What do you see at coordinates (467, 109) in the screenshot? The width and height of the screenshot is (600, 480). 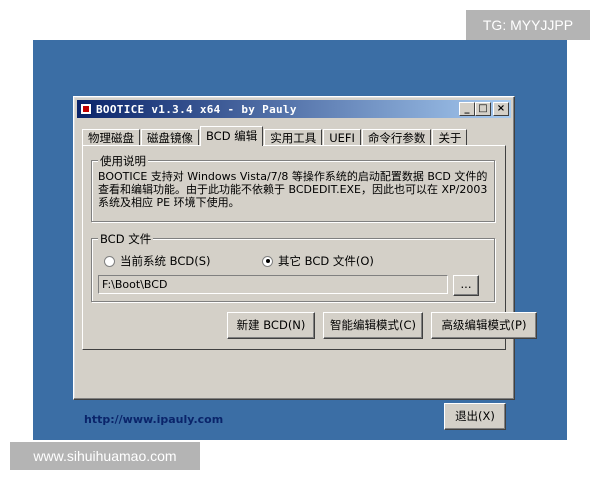 I see `minimize-button: _` at bounding box center [467, 109].